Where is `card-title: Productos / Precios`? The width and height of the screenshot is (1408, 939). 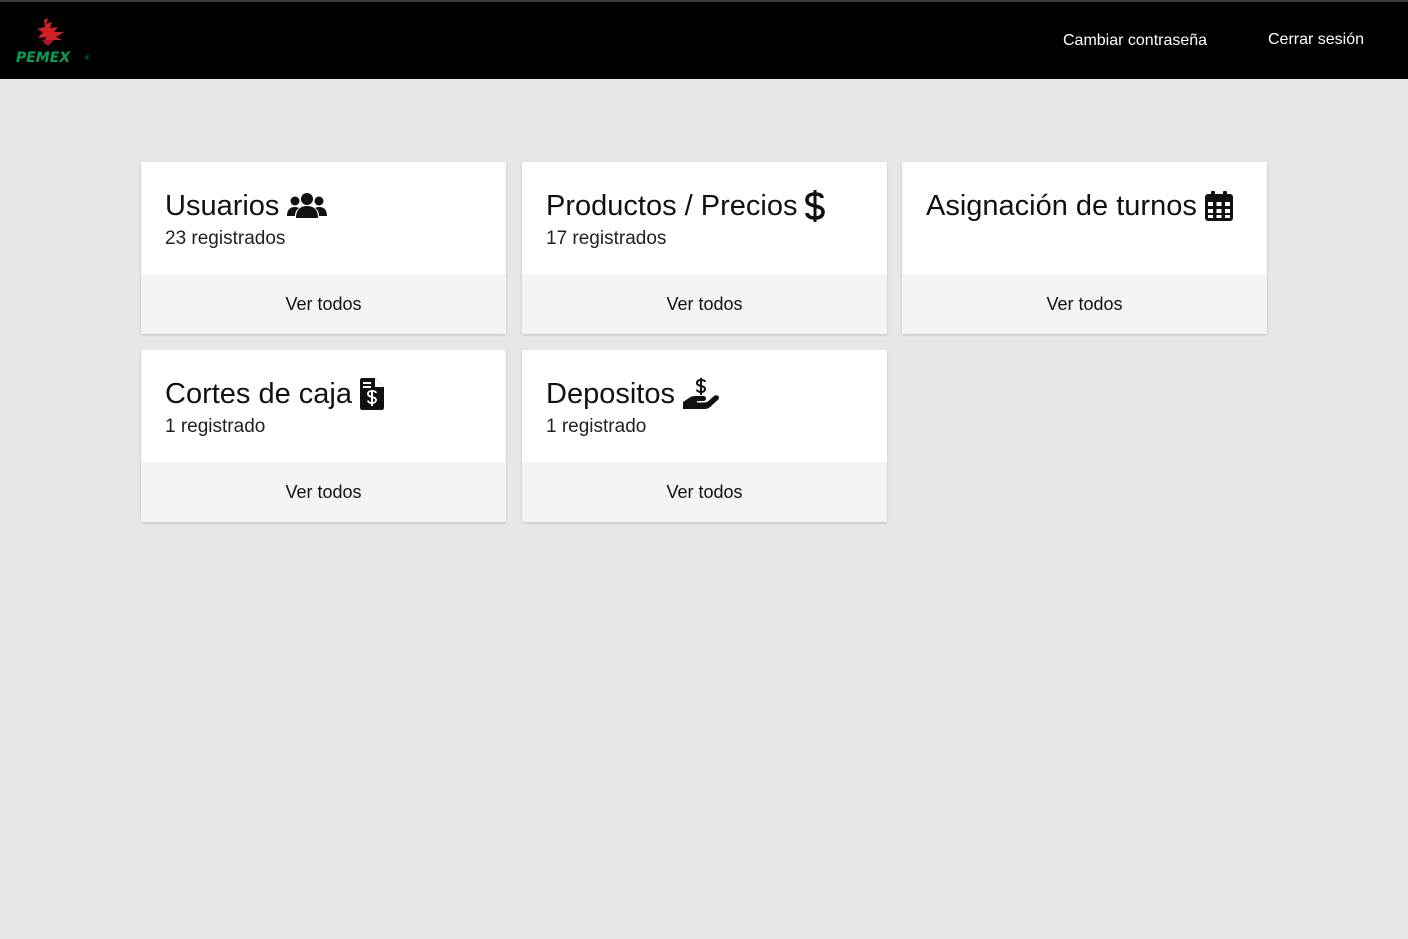 card-title: Productos / Precios is located at coordinates (672, 206).